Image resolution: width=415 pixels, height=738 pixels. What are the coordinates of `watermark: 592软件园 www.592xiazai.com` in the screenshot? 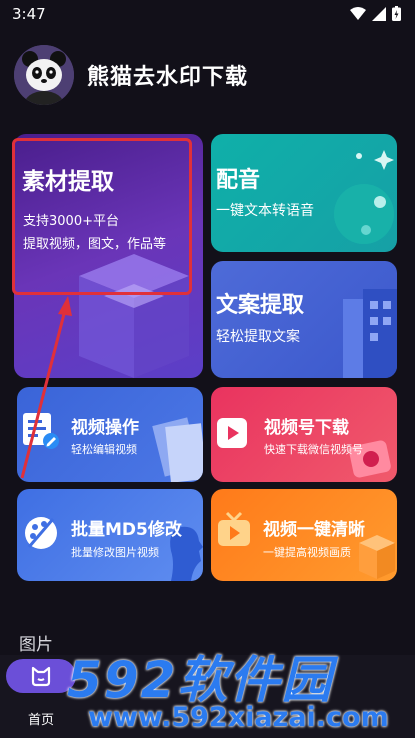 It's located at (237, 689).